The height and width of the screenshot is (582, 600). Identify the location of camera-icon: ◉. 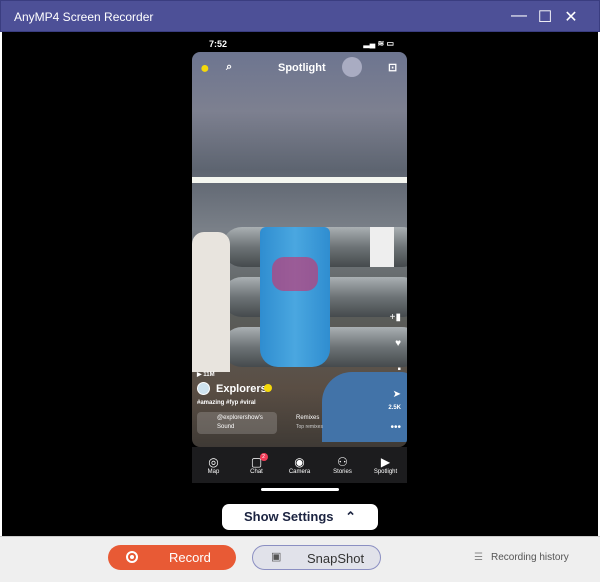
(299, 461).